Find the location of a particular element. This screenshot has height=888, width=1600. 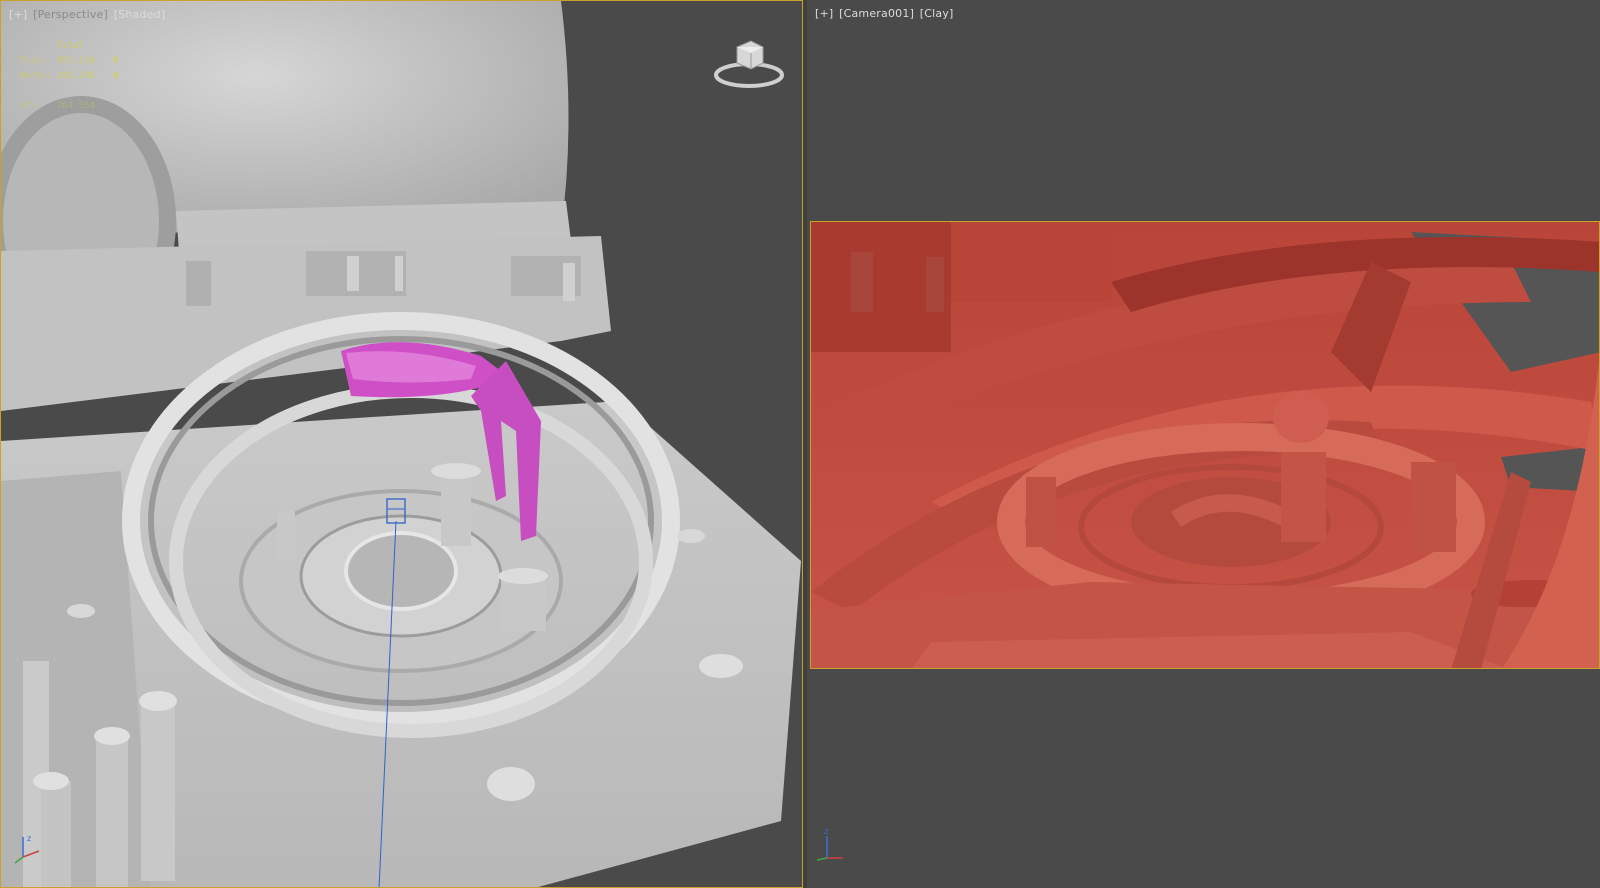

viewport-view-label: [Perspective] is located at coordinates (70, 14).